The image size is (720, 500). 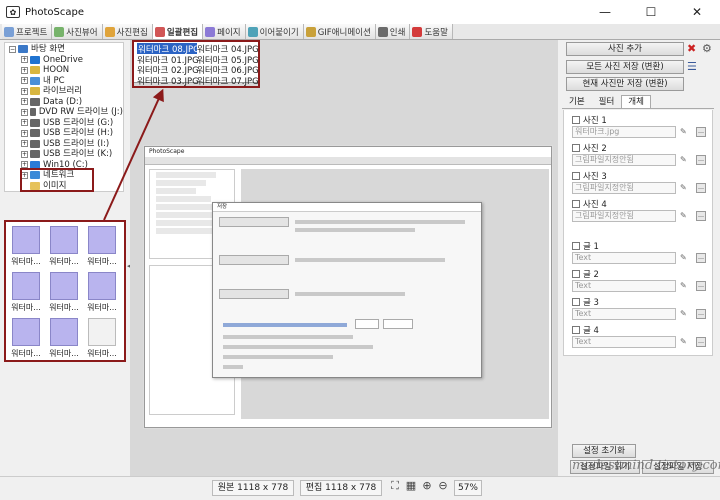 What do you see at coordinates (625, 84) in the screenshot?
I see `save-current-button: 현재 사진만 저장 (변환)` at bounding box center [625, 84].